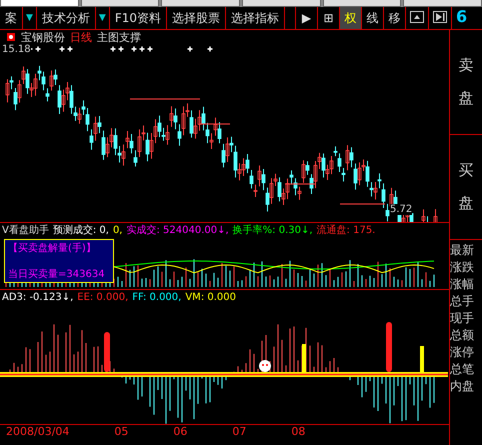 Image resolution: width=482 pixels, height=445 pixels. What do you see at coordinates (102, 297) in the screenshot?
I see `readout: EE: 0.000,` at bounding box center [102, 297].